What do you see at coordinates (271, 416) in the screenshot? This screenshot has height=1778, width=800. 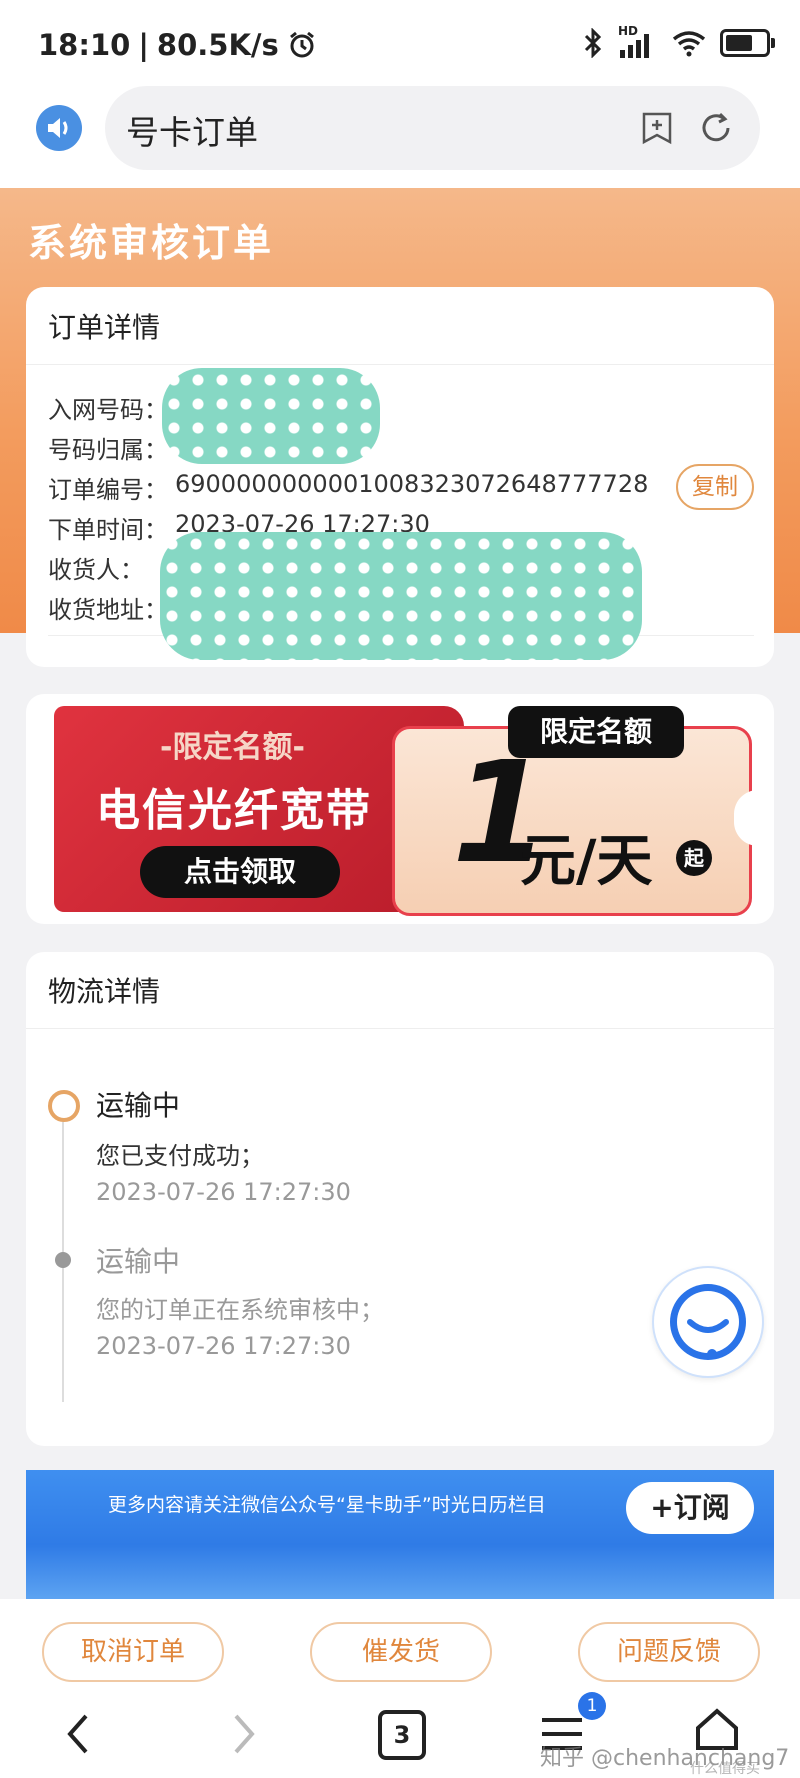 I see `redaction-mask-phone` at bounding box center [271, 416].